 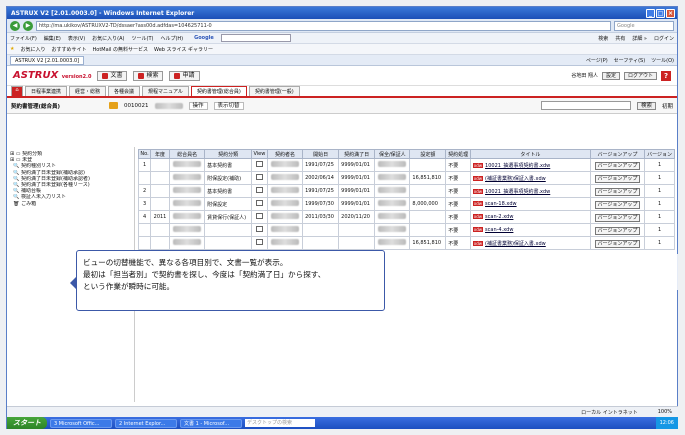 What do you see at coordinates (76, 38) in the screenshot?
I see `menu-view: 表示(V)` at bounding box center [76, 38].